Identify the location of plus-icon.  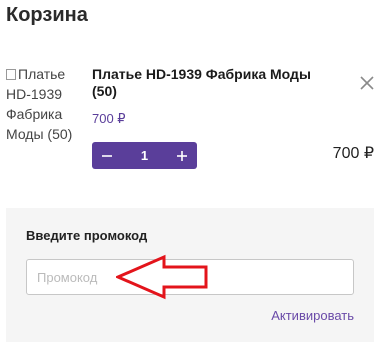
(182, 155).